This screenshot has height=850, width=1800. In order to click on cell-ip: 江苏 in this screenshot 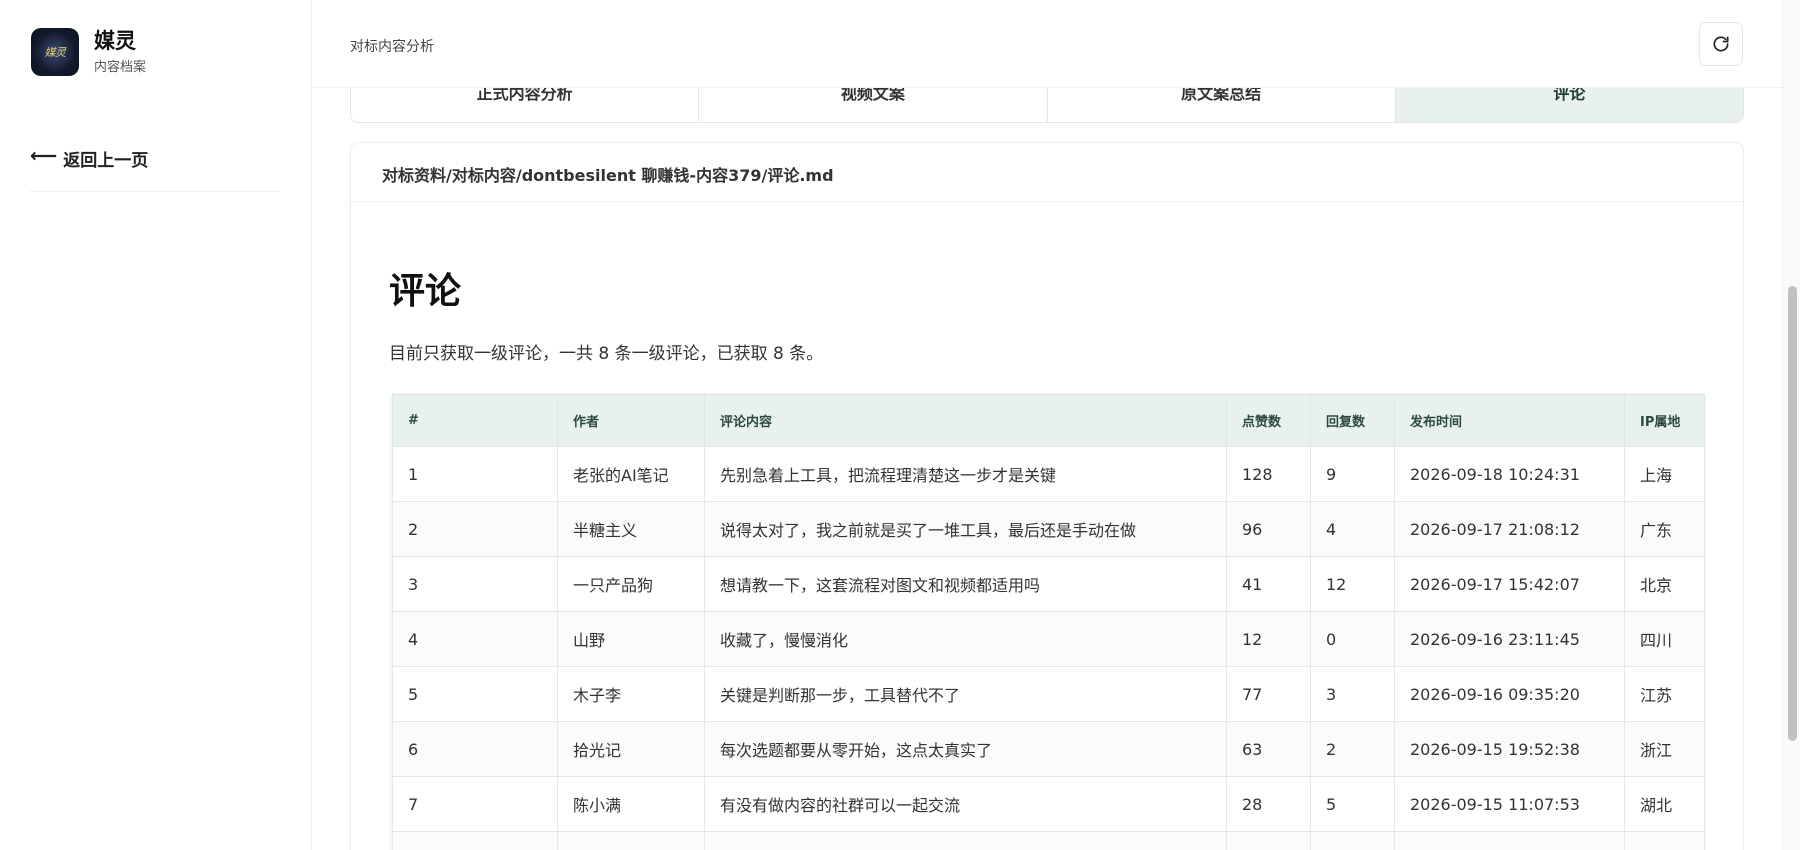, I will do `click(1664, 694)`.